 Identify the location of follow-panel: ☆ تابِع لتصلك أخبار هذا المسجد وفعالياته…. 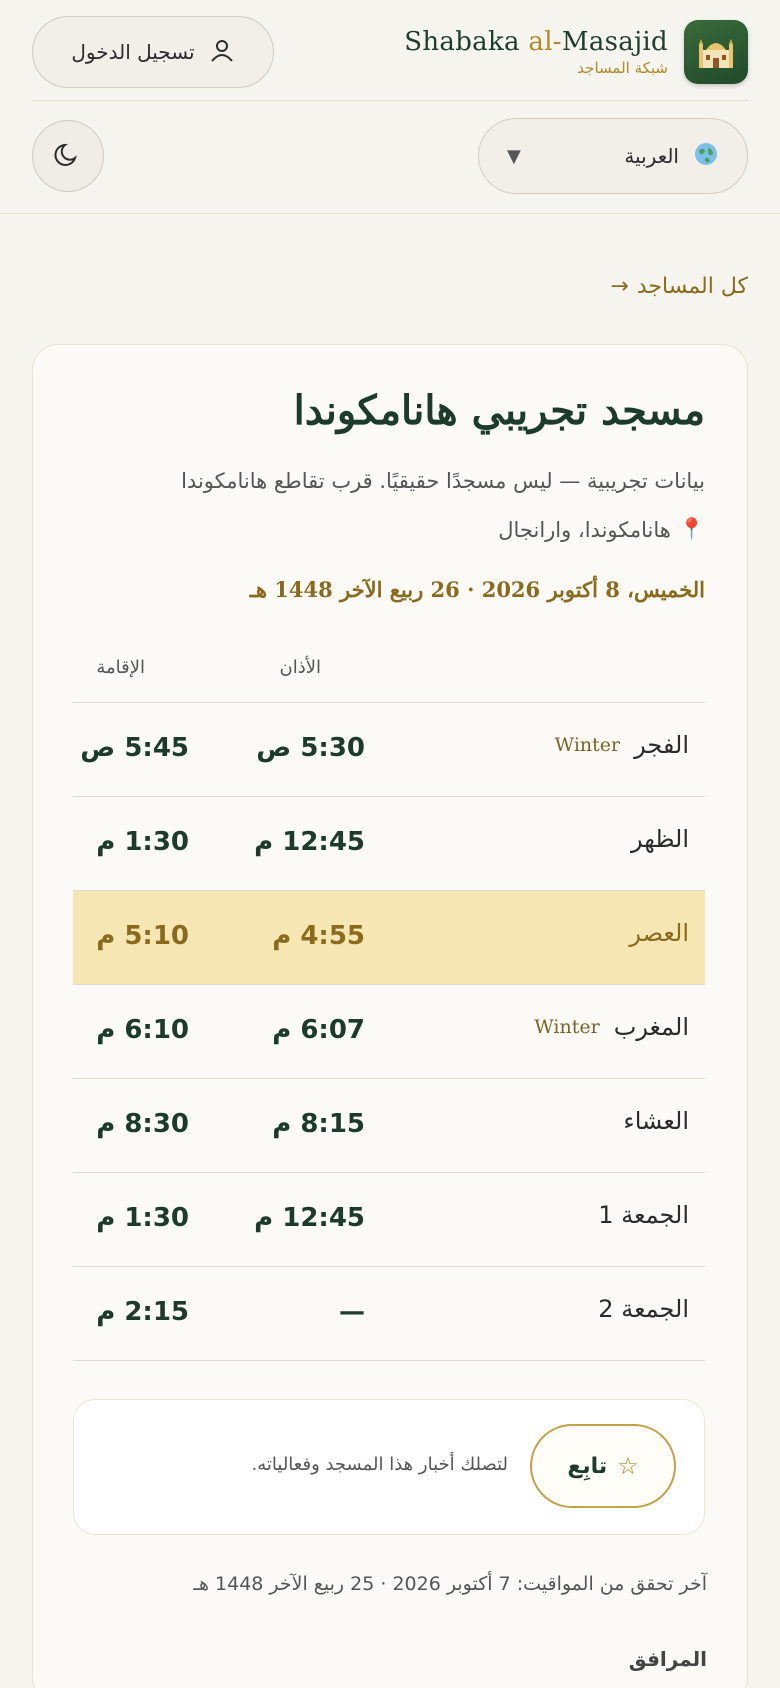
(389, 1467).